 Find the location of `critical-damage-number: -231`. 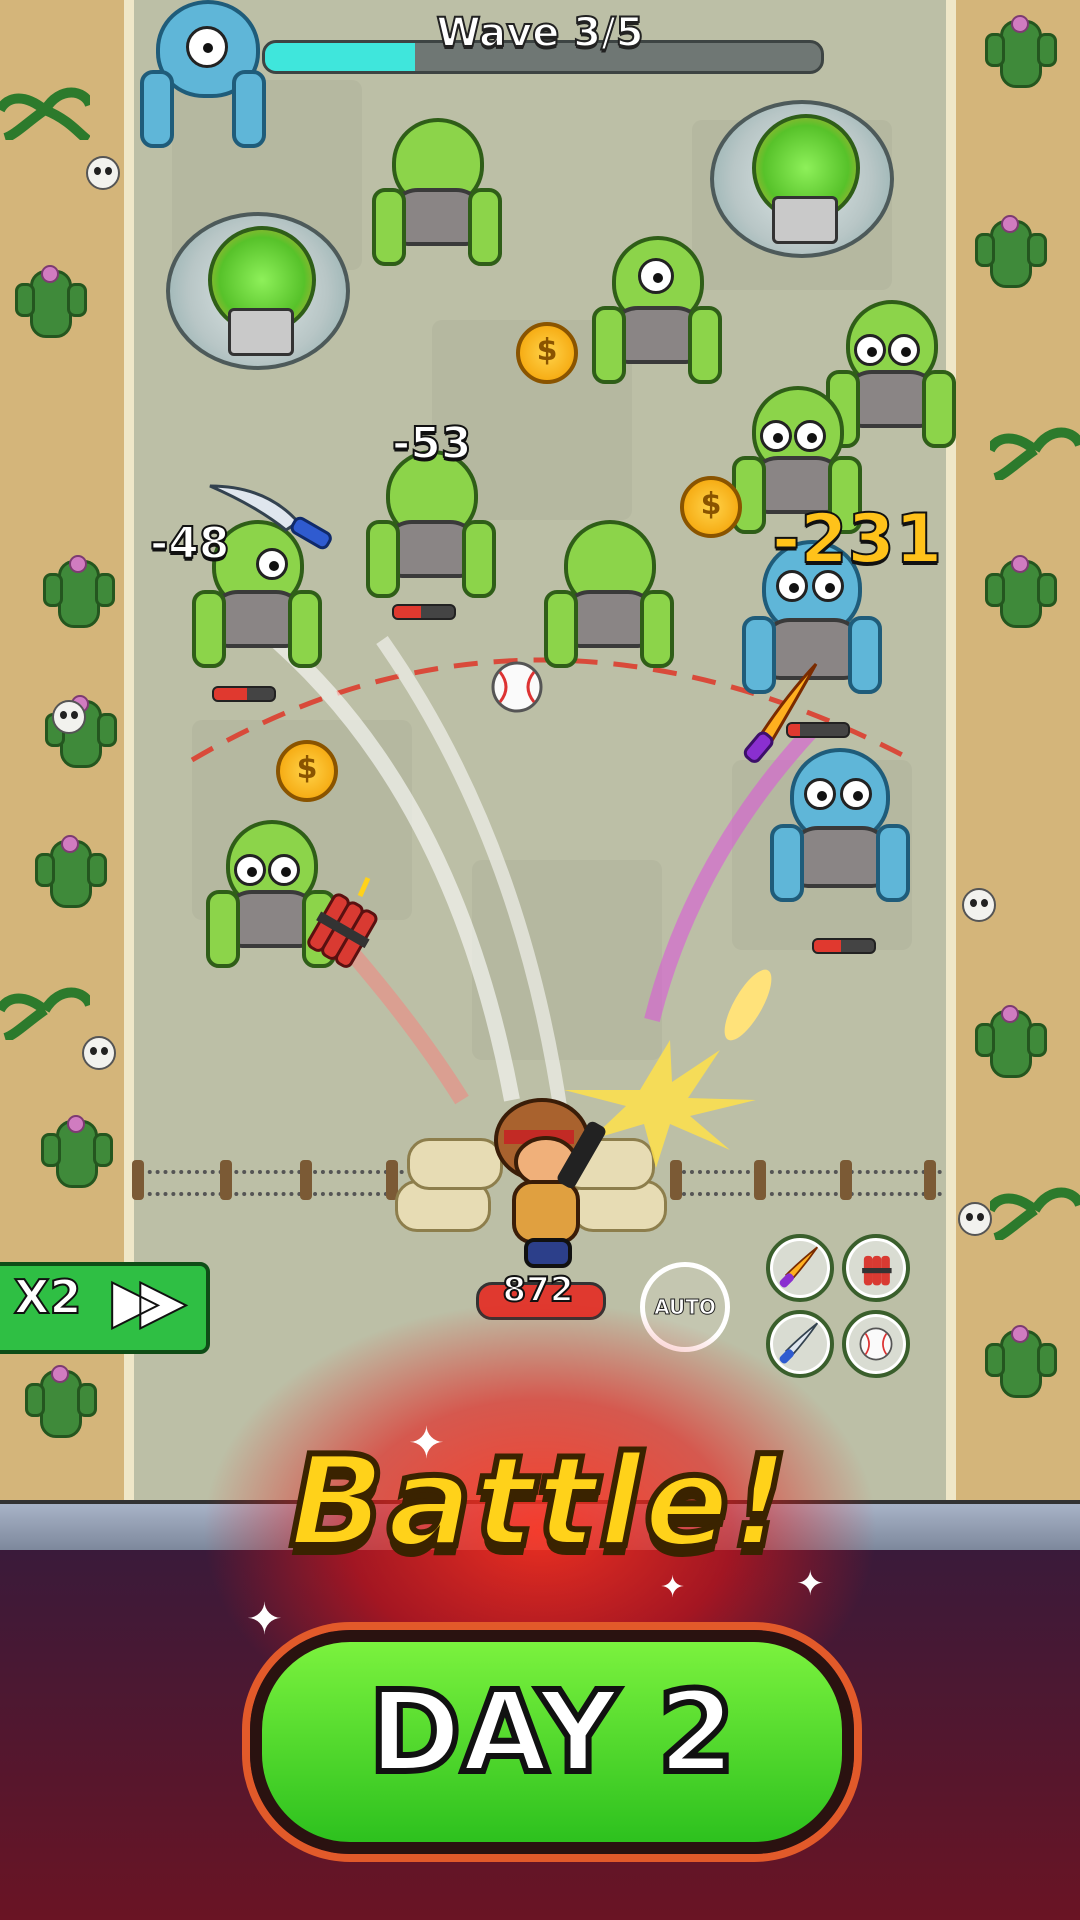

critical-damage-number: -231 is located at coordinates (857, 539).